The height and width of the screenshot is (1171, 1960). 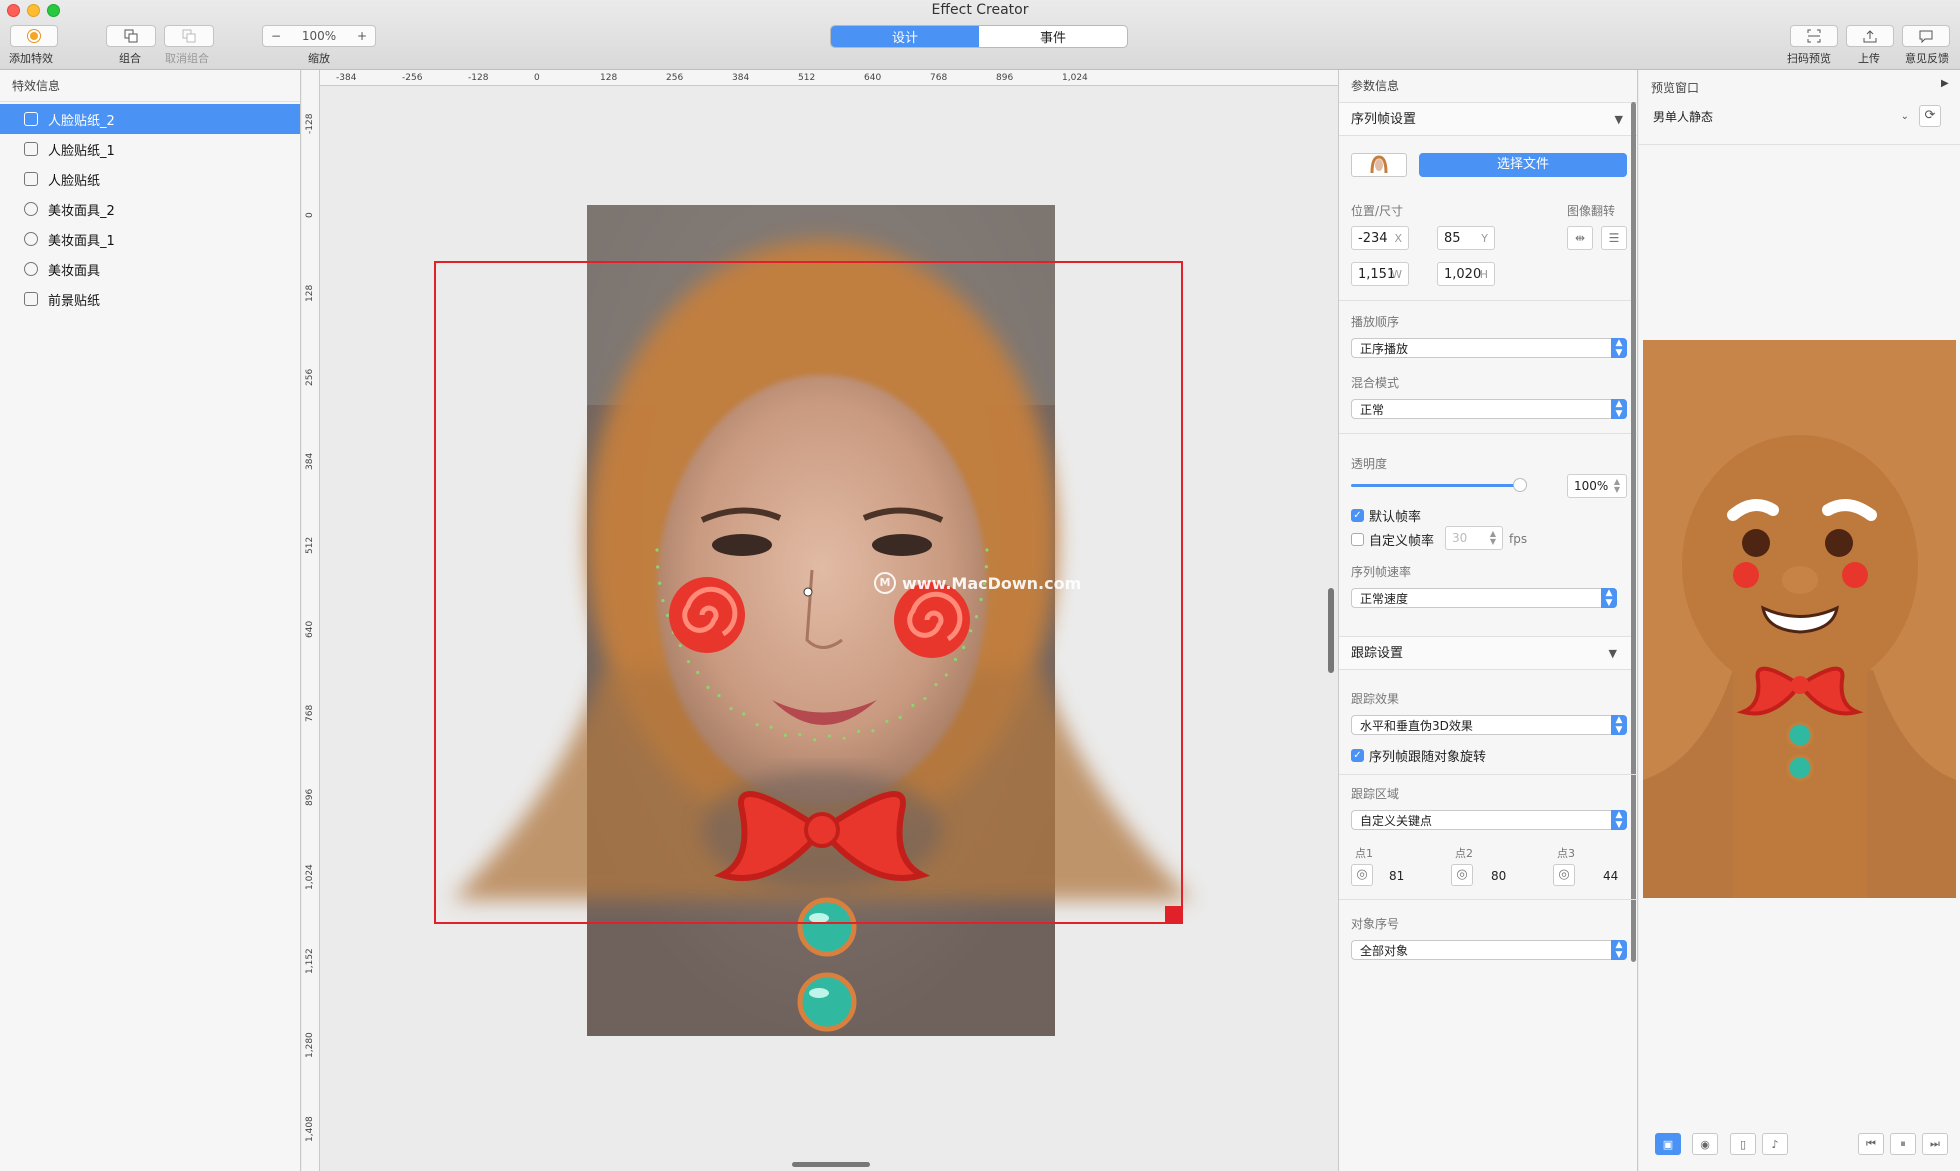 What do you see at coordinates (1462, 875) in the screenshot?
I see `point2-target-icon: ◎` at bounding box center [1462, 875].